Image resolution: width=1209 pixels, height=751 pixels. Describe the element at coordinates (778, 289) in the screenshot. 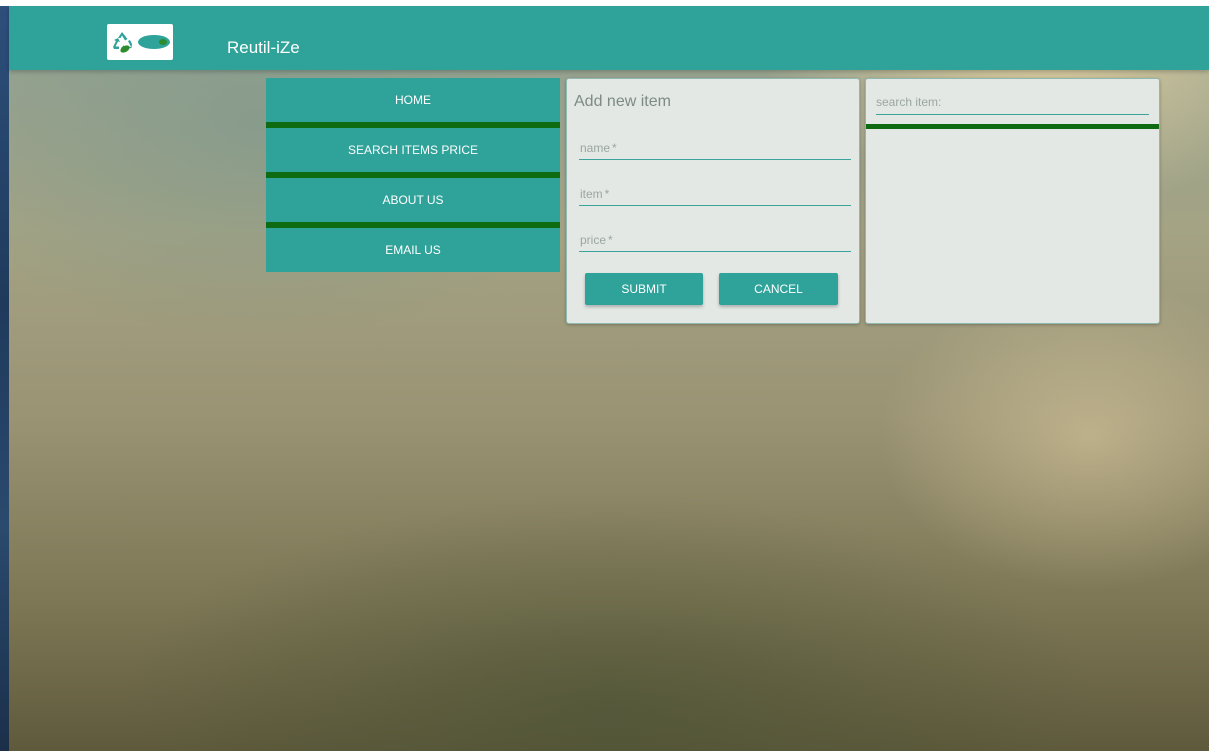

I see `cancel-button: CANCEL` at that location.